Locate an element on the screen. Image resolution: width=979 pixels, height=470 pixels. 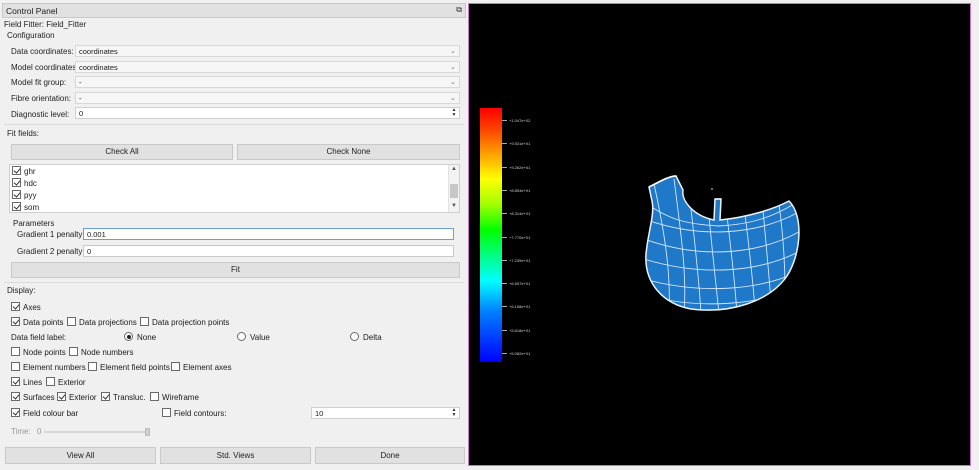
time-slider-handle is located at coordinates (147, 432).